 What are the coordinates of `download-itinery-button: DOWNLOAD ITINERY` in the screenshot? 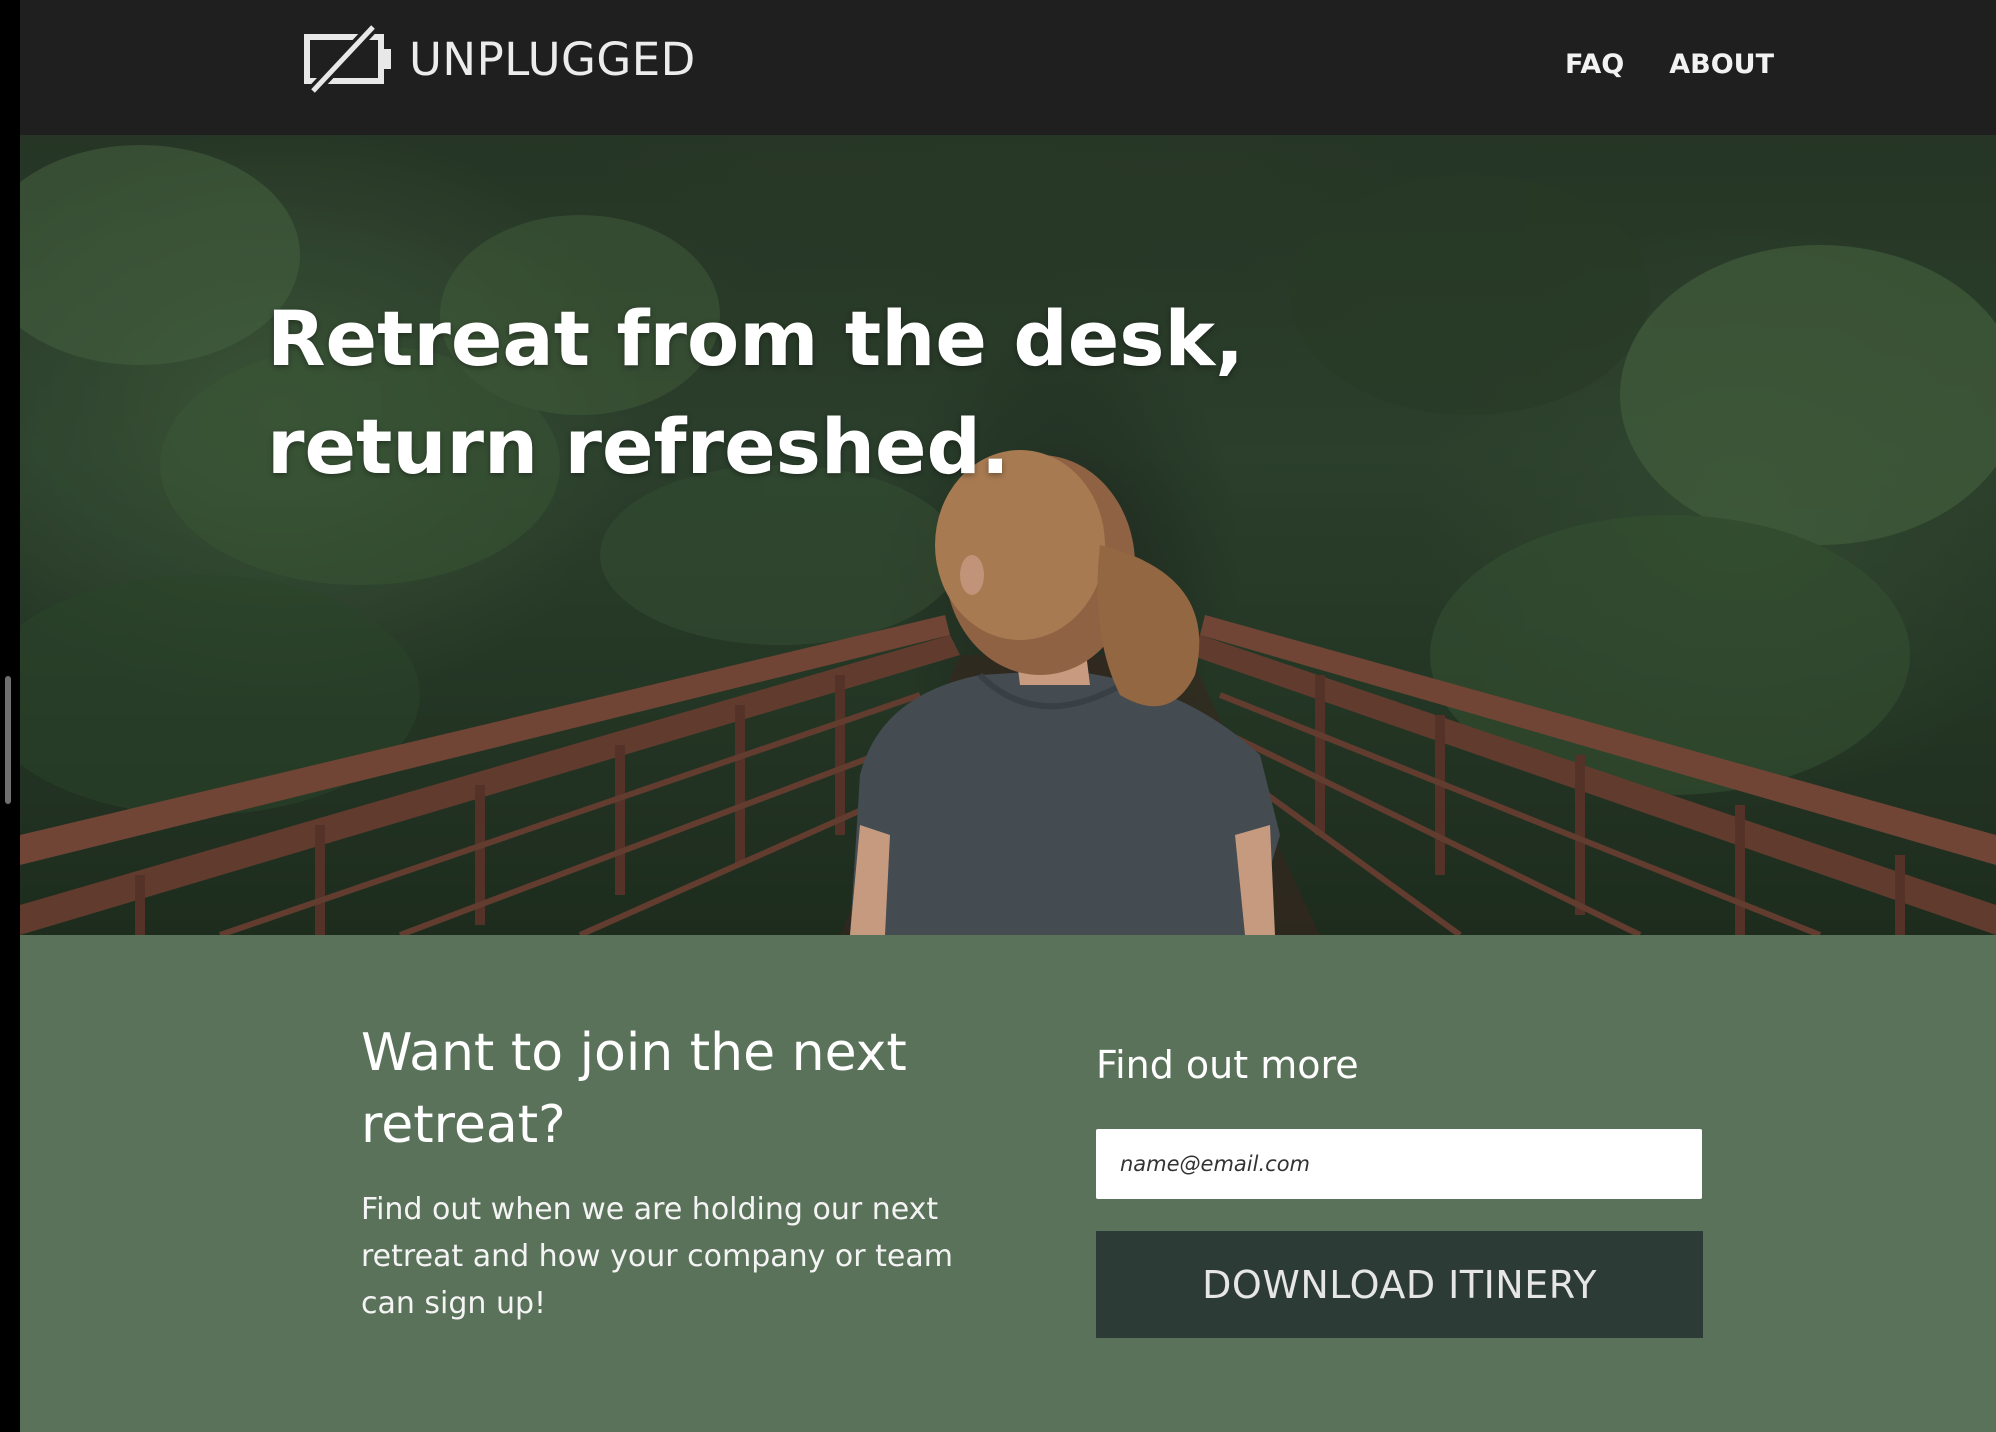 It's located at (1399, 1284).